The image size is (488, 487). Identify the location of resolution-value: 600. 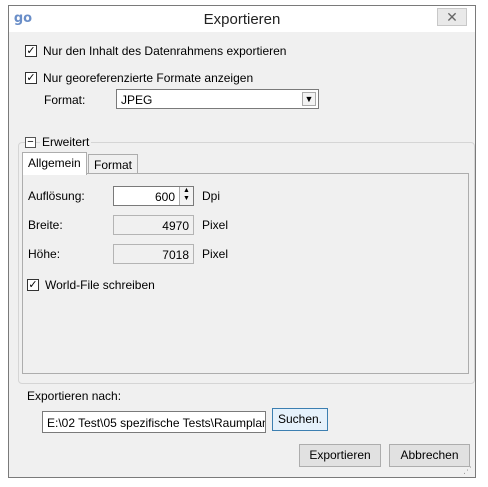
(164, 197).